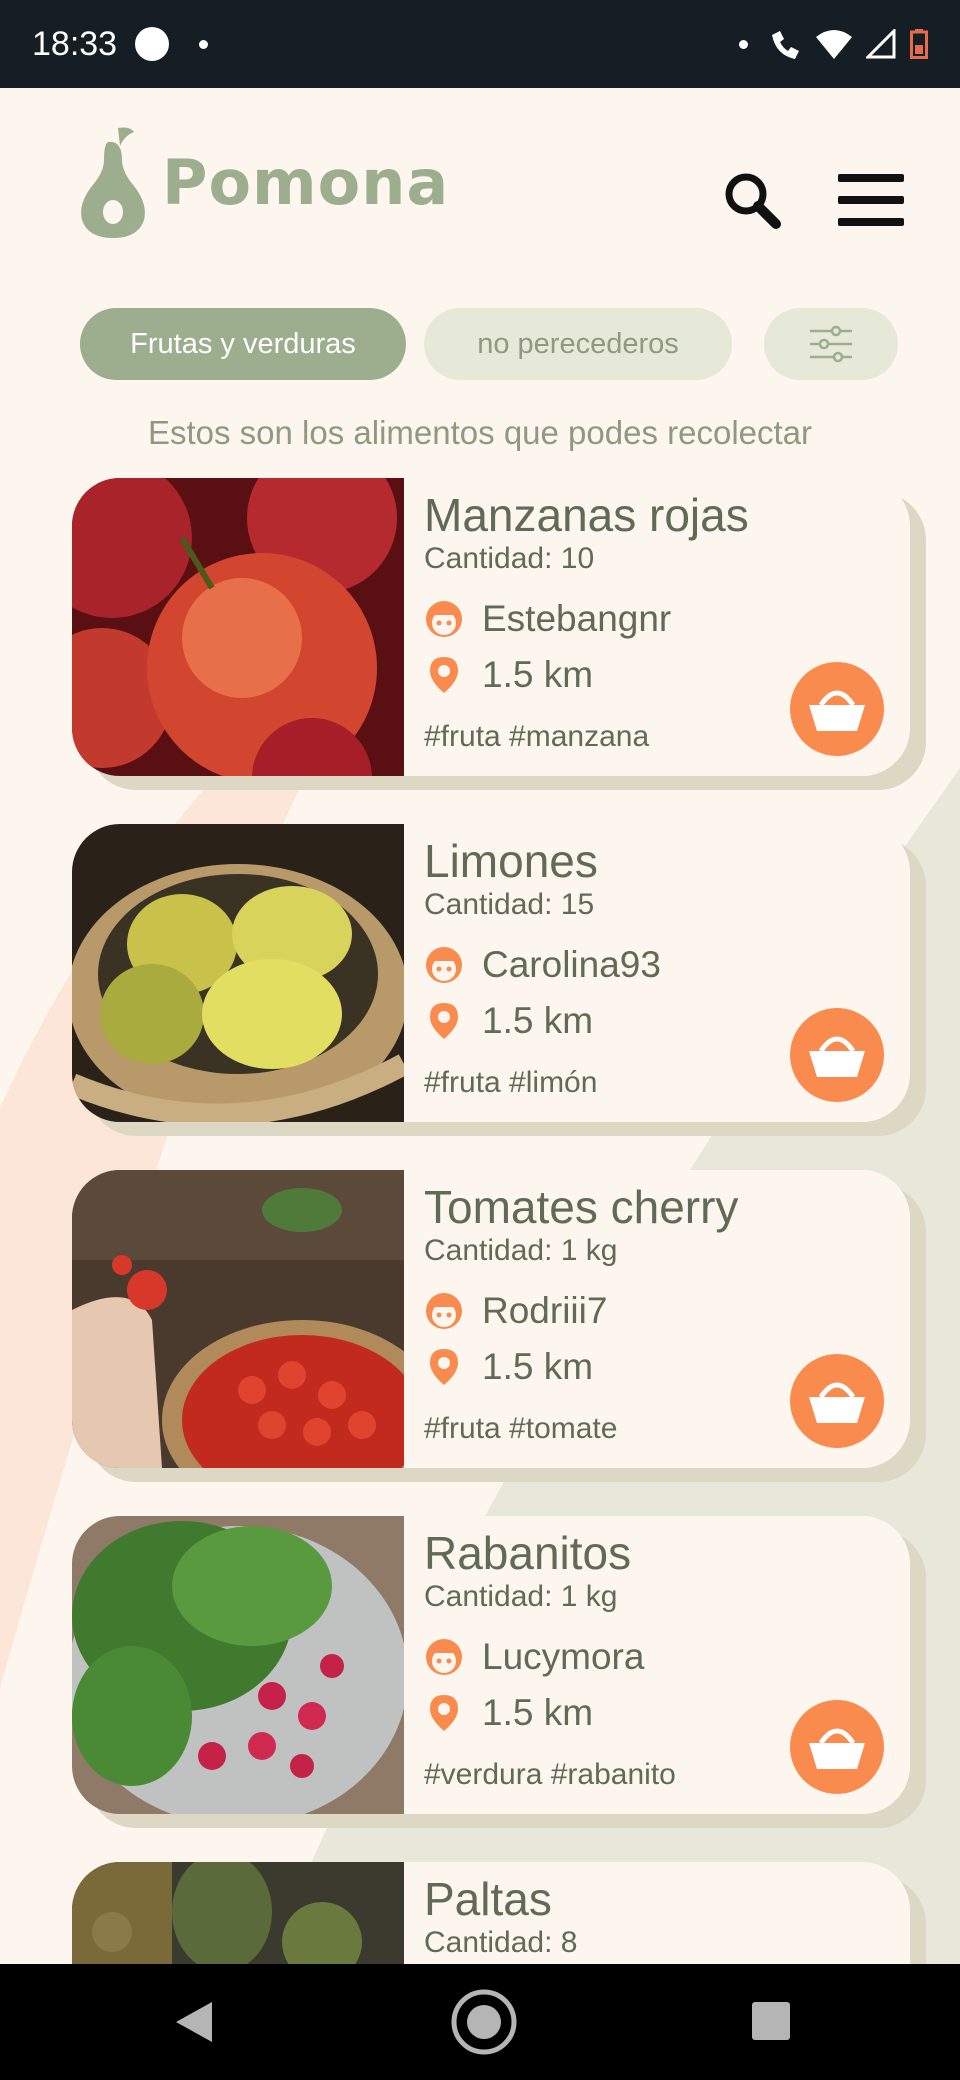 This screenshot has height=2080, width=960. What do you see at coordinates (581, 1207) in the screenshot?
I see `item-title: Tomates cherry` at bounding box center [581, 1207].